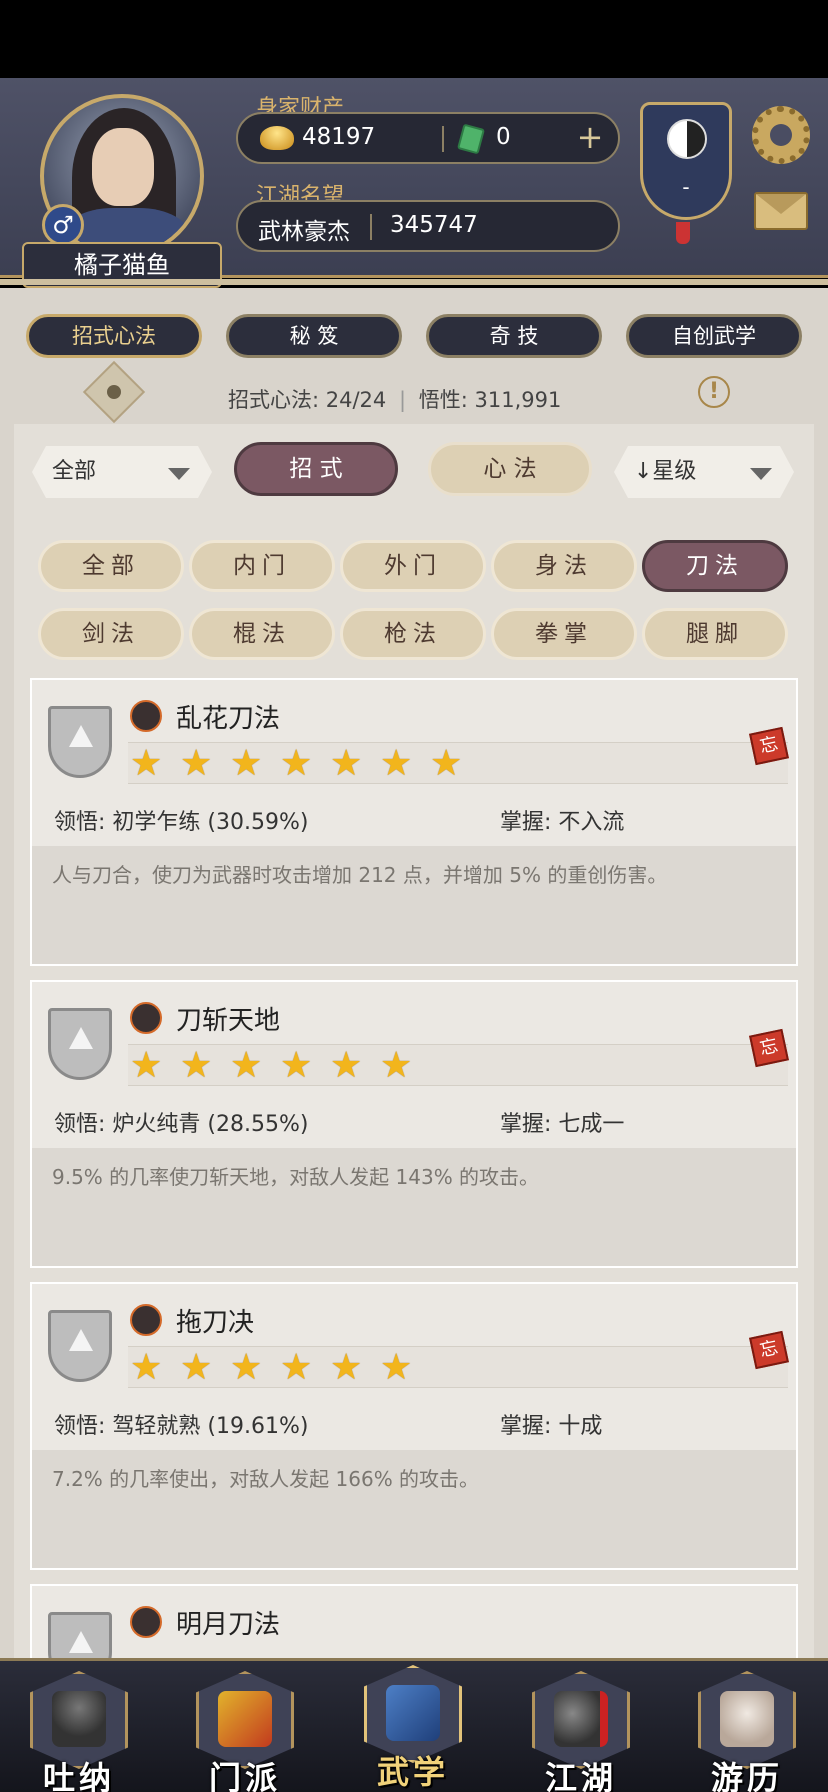  I want to click on nav-label: 吐纳, so click(78, 1775).